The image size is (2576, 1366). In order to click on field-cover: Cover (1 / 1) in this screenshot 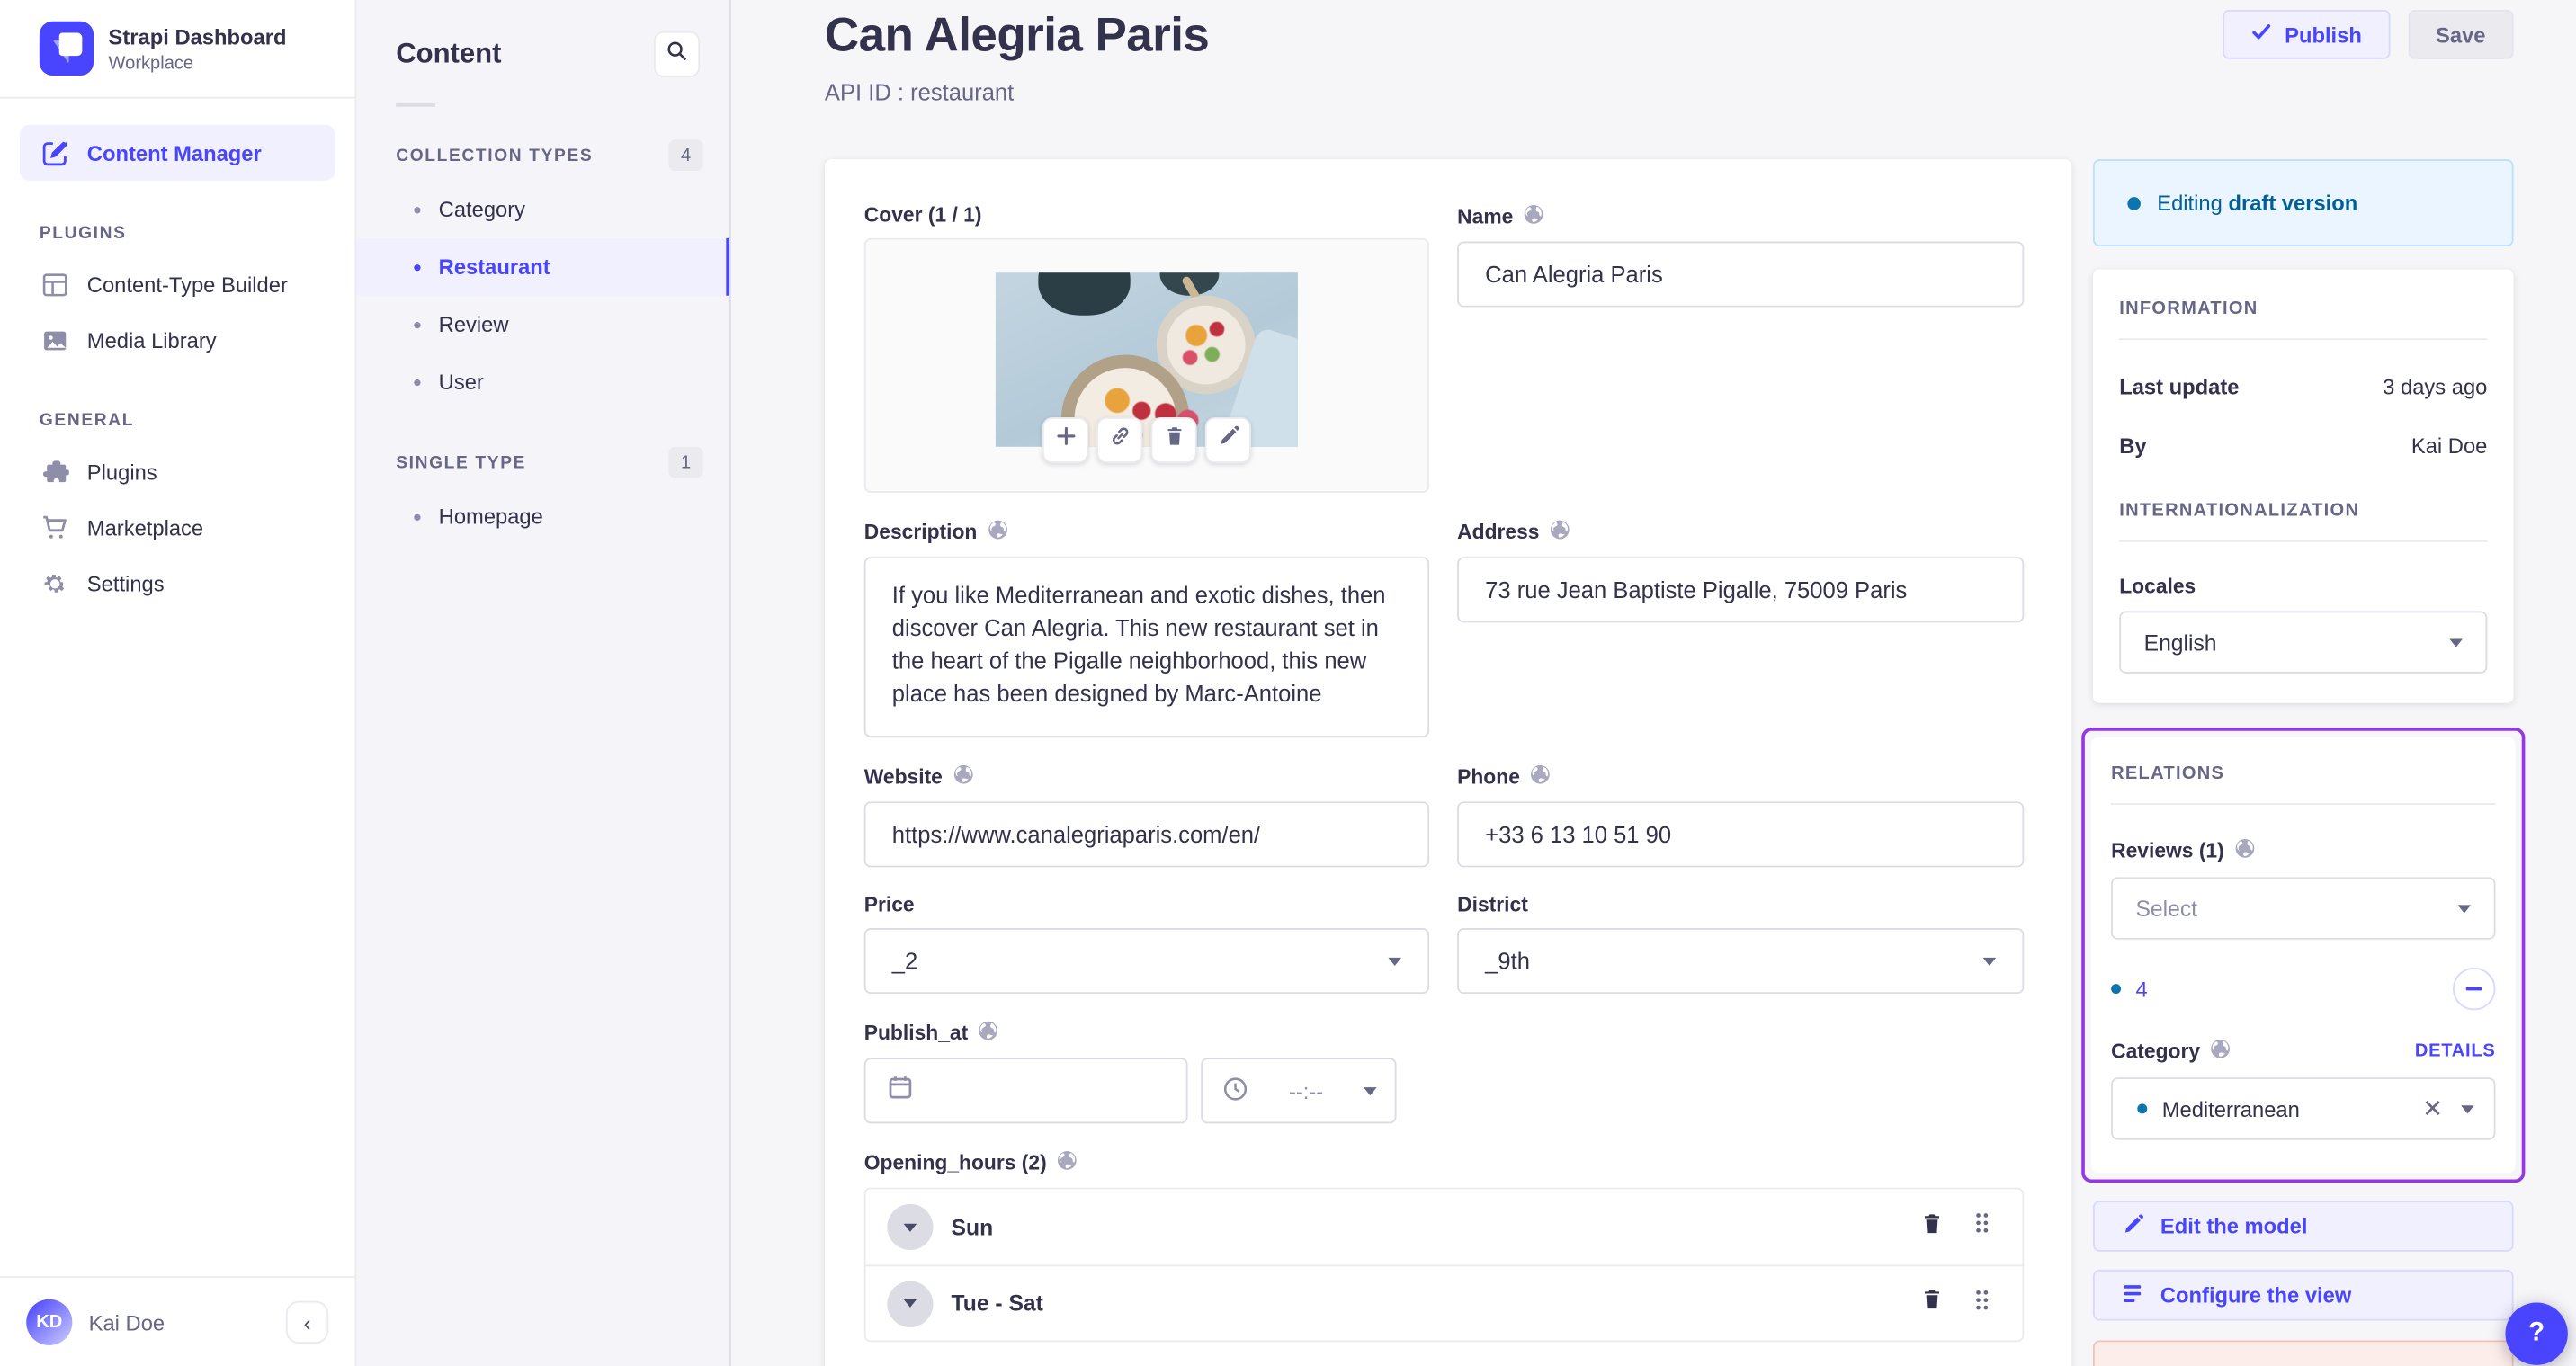, I will do `click(1146, 348)`.